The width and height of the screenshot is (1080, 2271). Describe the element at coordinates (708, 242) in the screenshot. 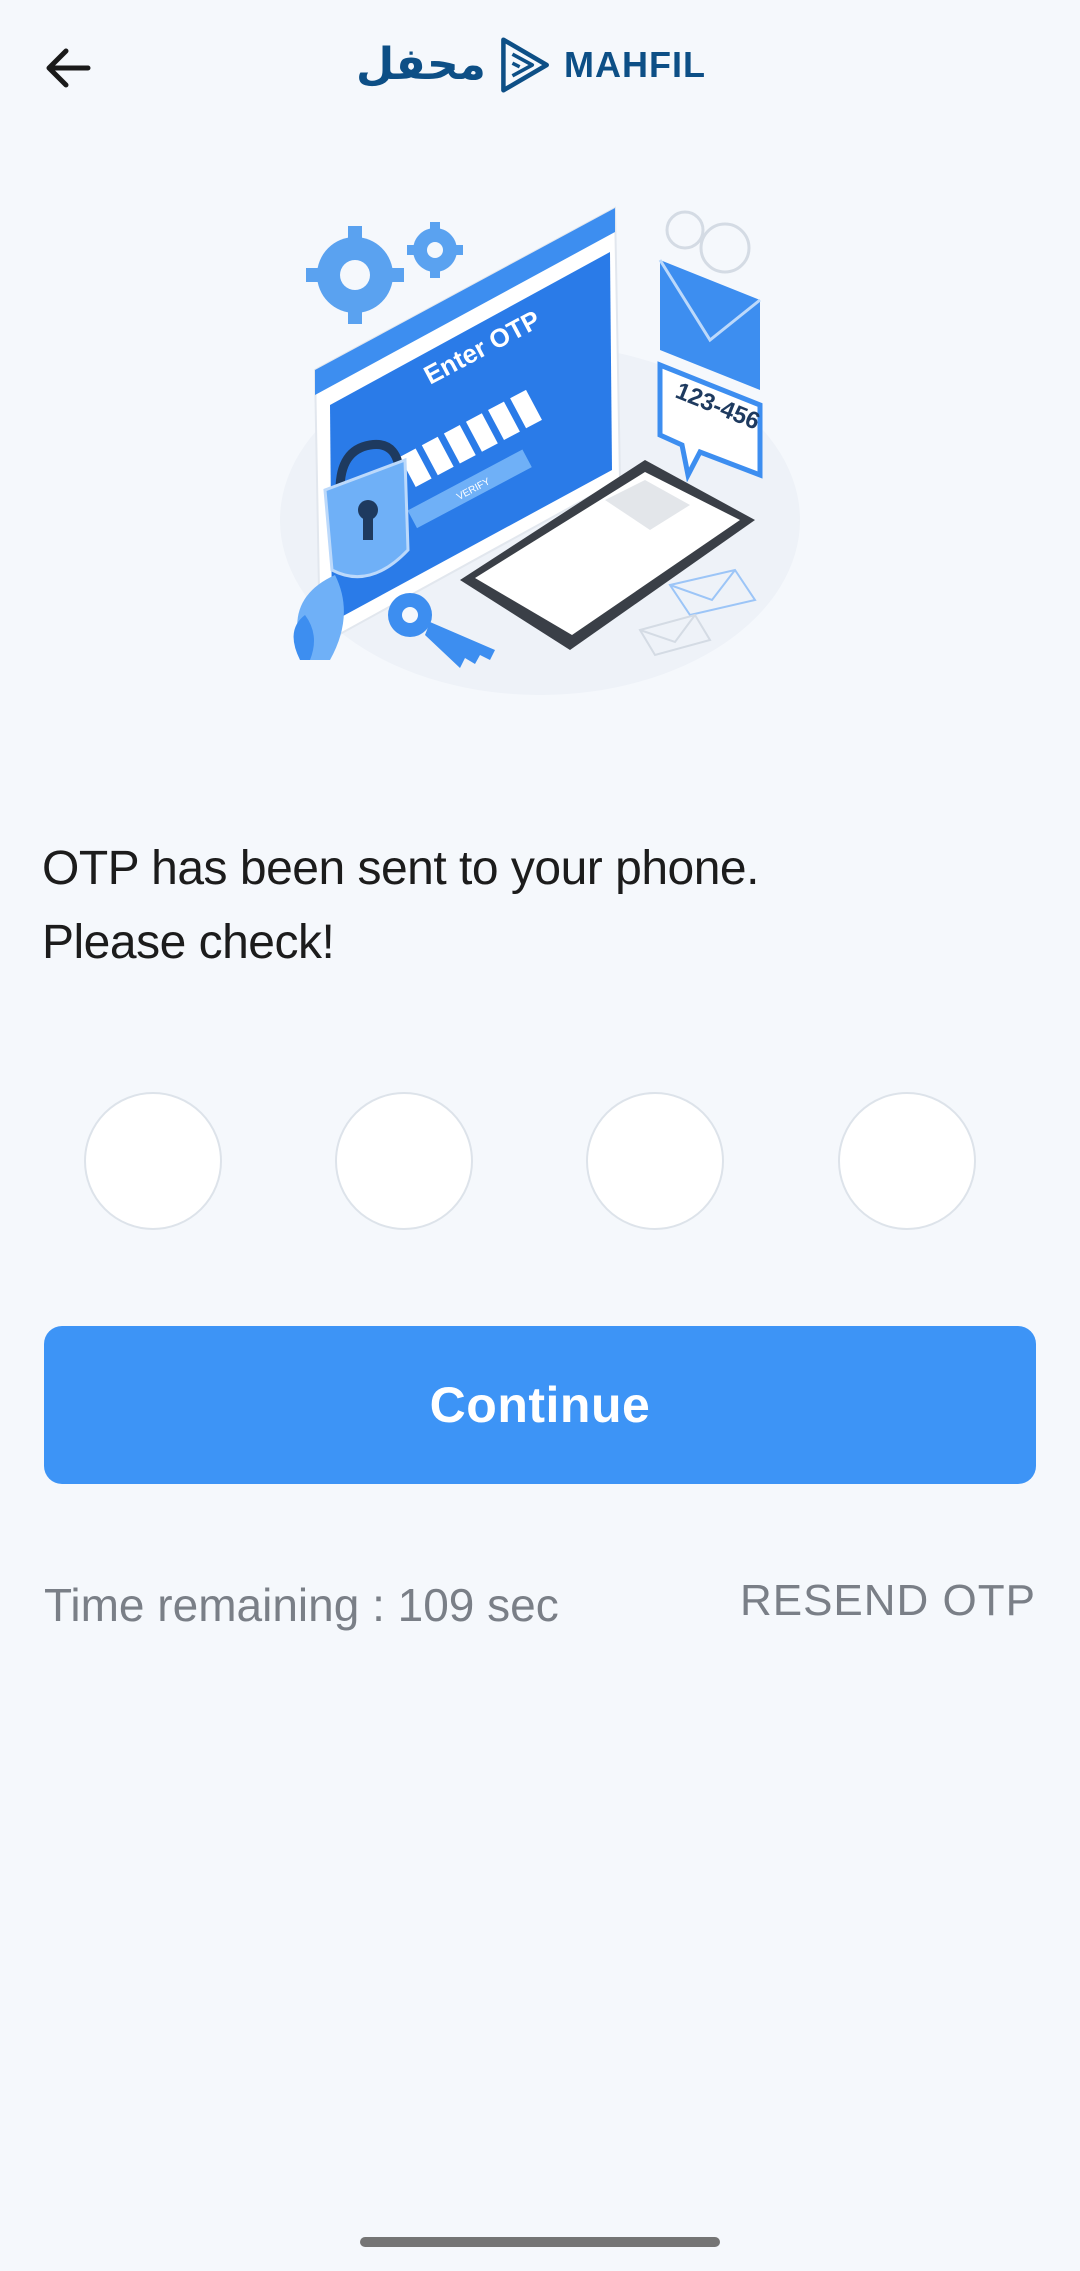

I see `gear-outline-icon` at that location.